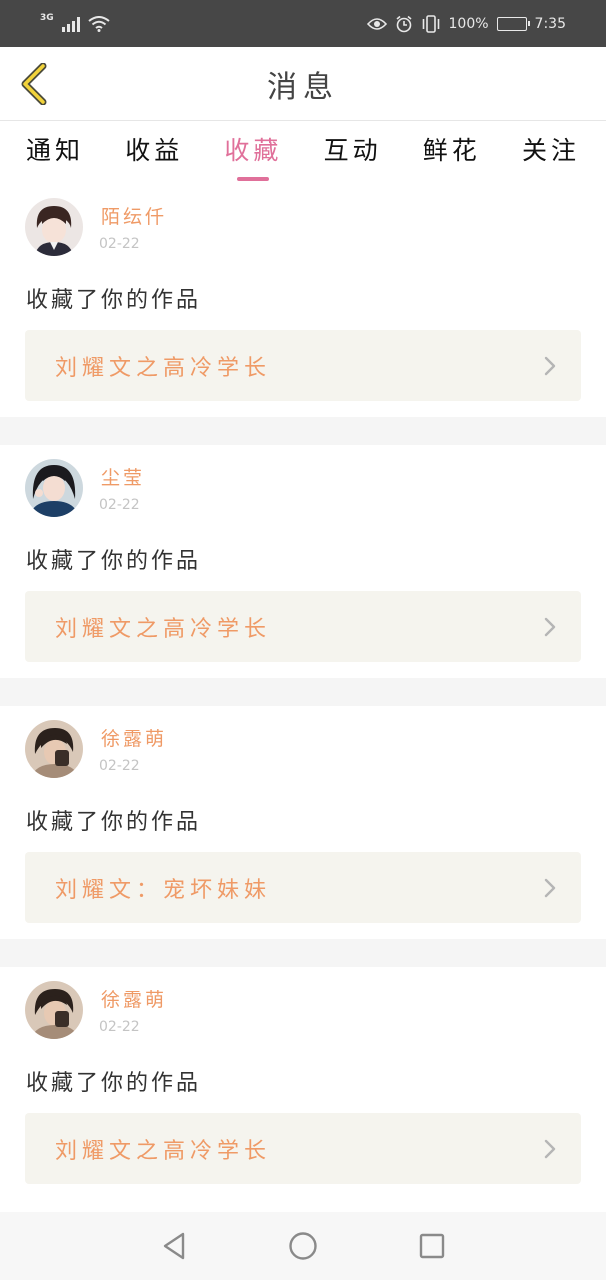 The width and height of the screenshot is (606, 1280). What do you see at coordinates (55, 152) in the screenshot?
I see `tab-notifications: 通知` at bounding box center [55, 152].